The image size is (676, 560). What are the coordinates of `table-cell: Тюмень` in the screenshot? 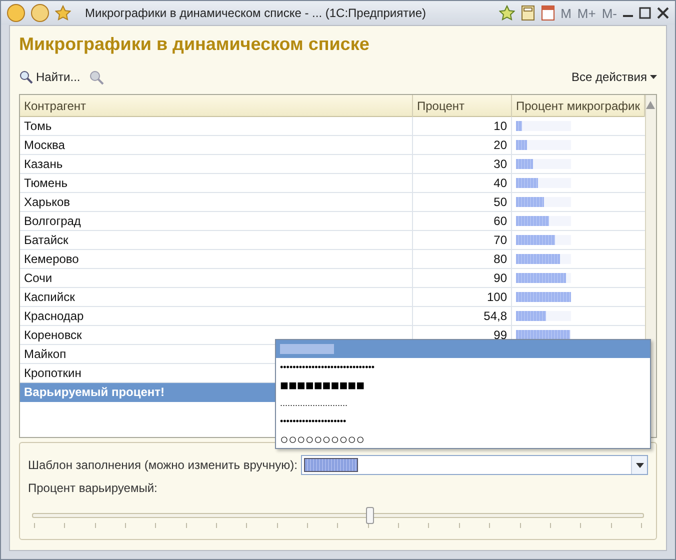 It's located at (216, 183).